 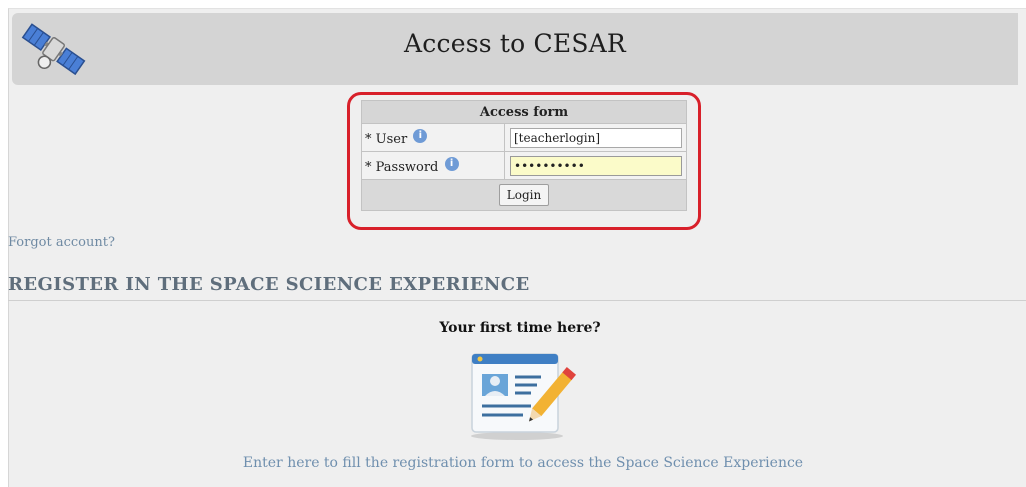 I want to click on first-time-text: Your first time here?, so click(x=520, y=328).